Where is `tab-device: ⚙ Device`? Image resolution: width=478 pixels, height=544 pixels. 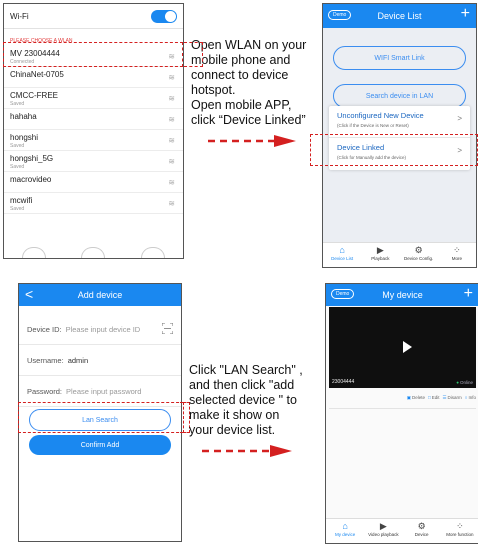
tab-device: ⚙ Device is located at coordinates (422, 531).